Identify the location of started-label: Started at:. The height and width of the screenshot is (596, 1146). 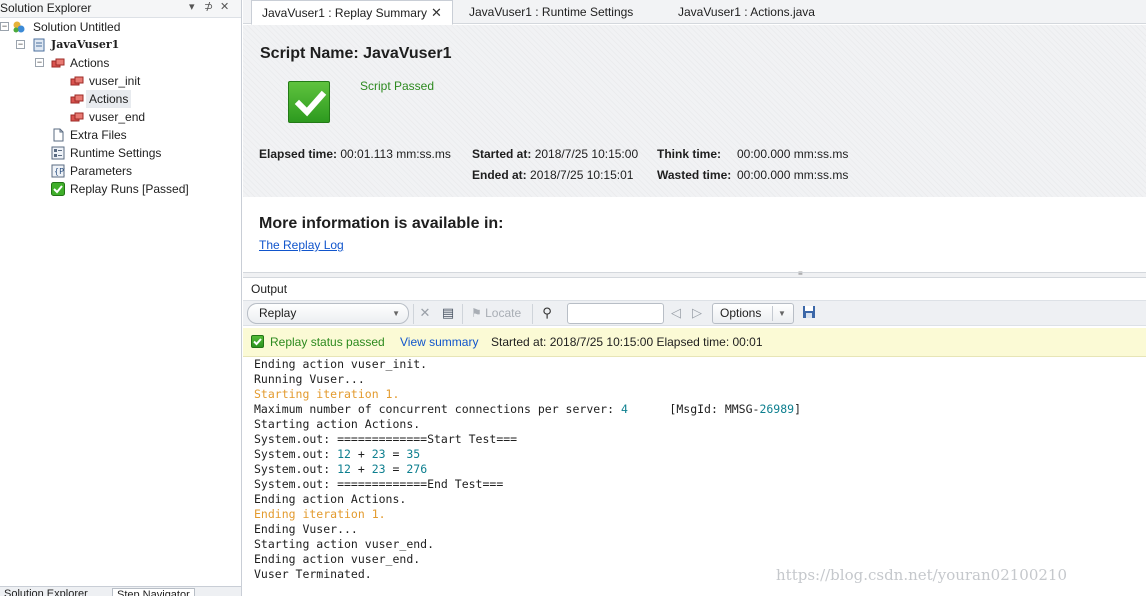
(502, 154).